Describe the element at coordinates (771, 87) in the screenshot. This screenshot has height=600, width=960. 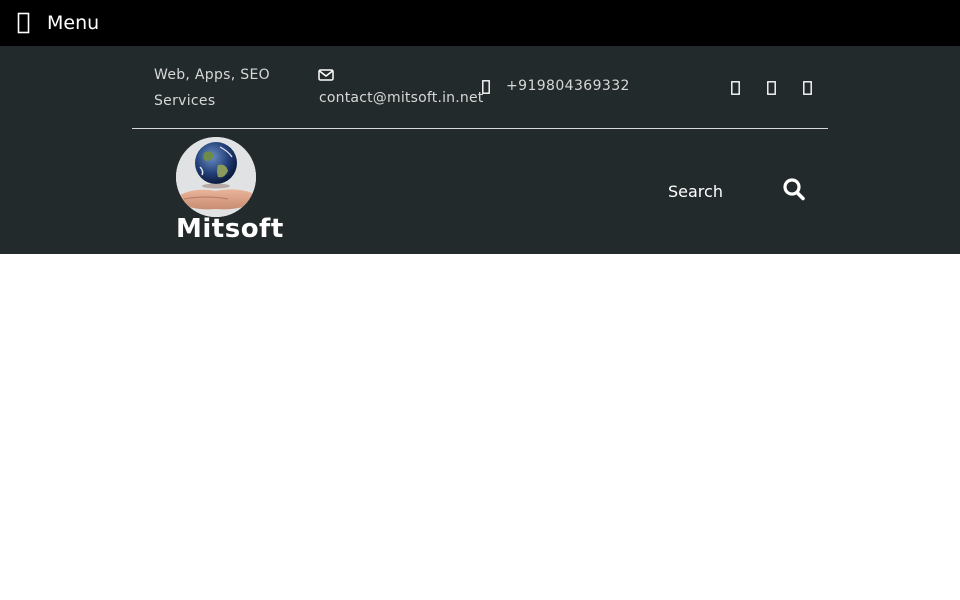
I see `twitter-icon` at that location.